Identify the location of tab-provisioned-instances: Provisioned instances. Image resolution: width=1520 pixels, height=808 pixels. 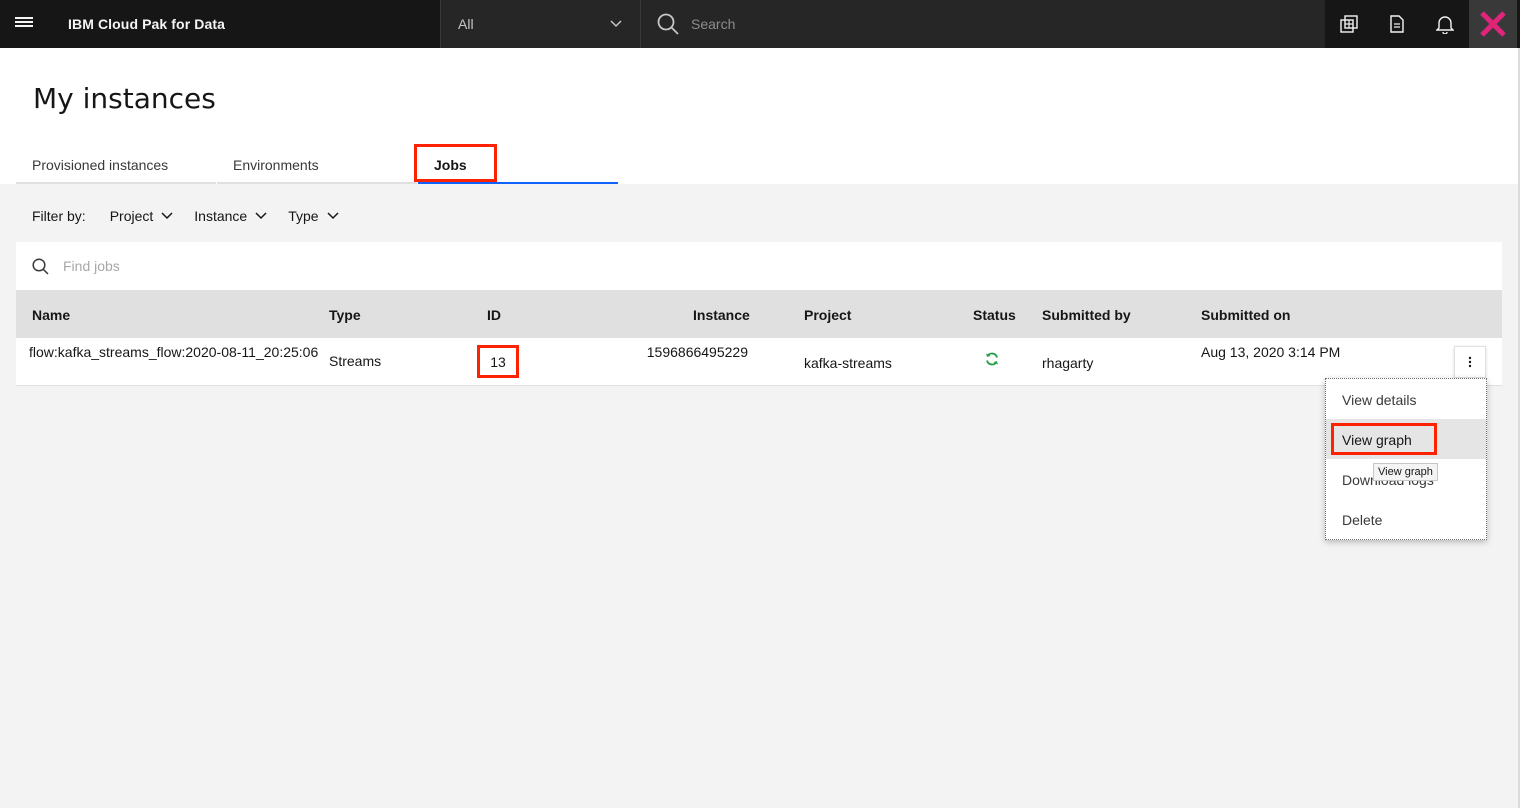
(116, 164).